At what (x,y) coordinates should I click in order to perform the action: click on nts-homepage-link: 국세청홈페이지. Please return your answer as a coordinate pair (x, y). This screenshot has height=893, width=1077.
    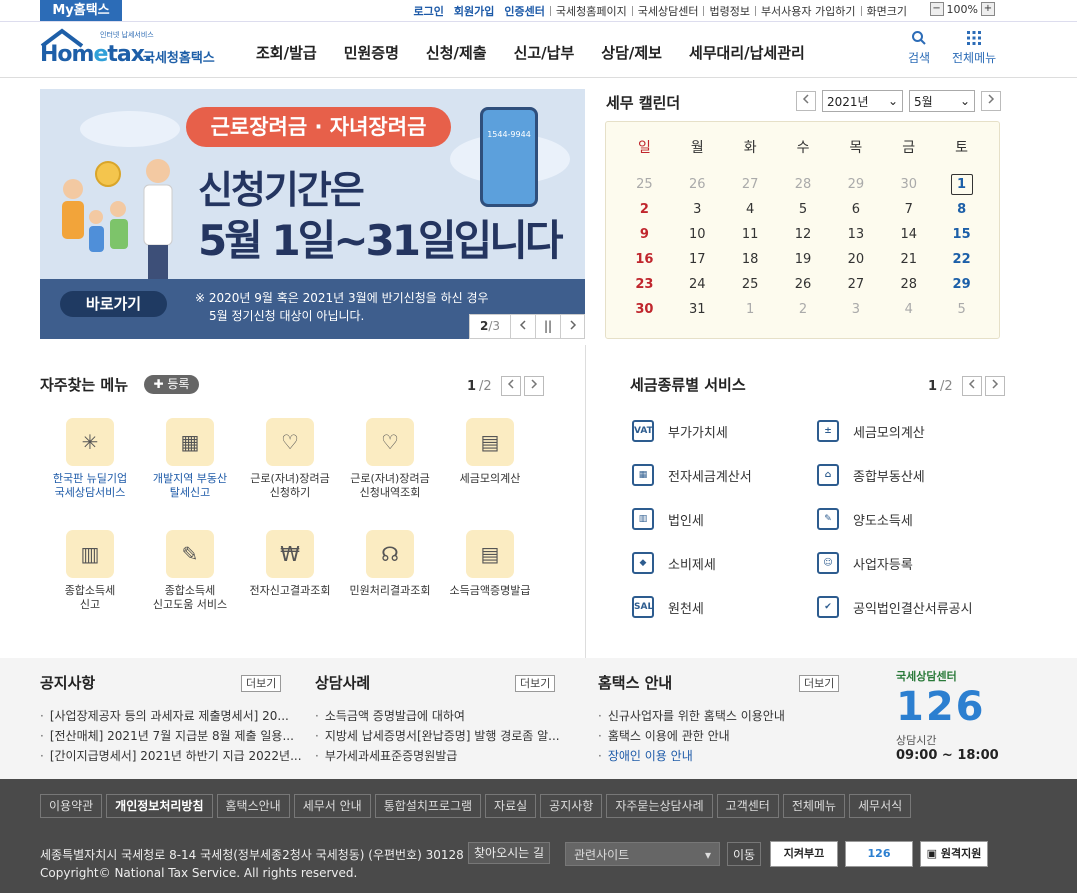
    Looking at the image, I should click on (591, 11).